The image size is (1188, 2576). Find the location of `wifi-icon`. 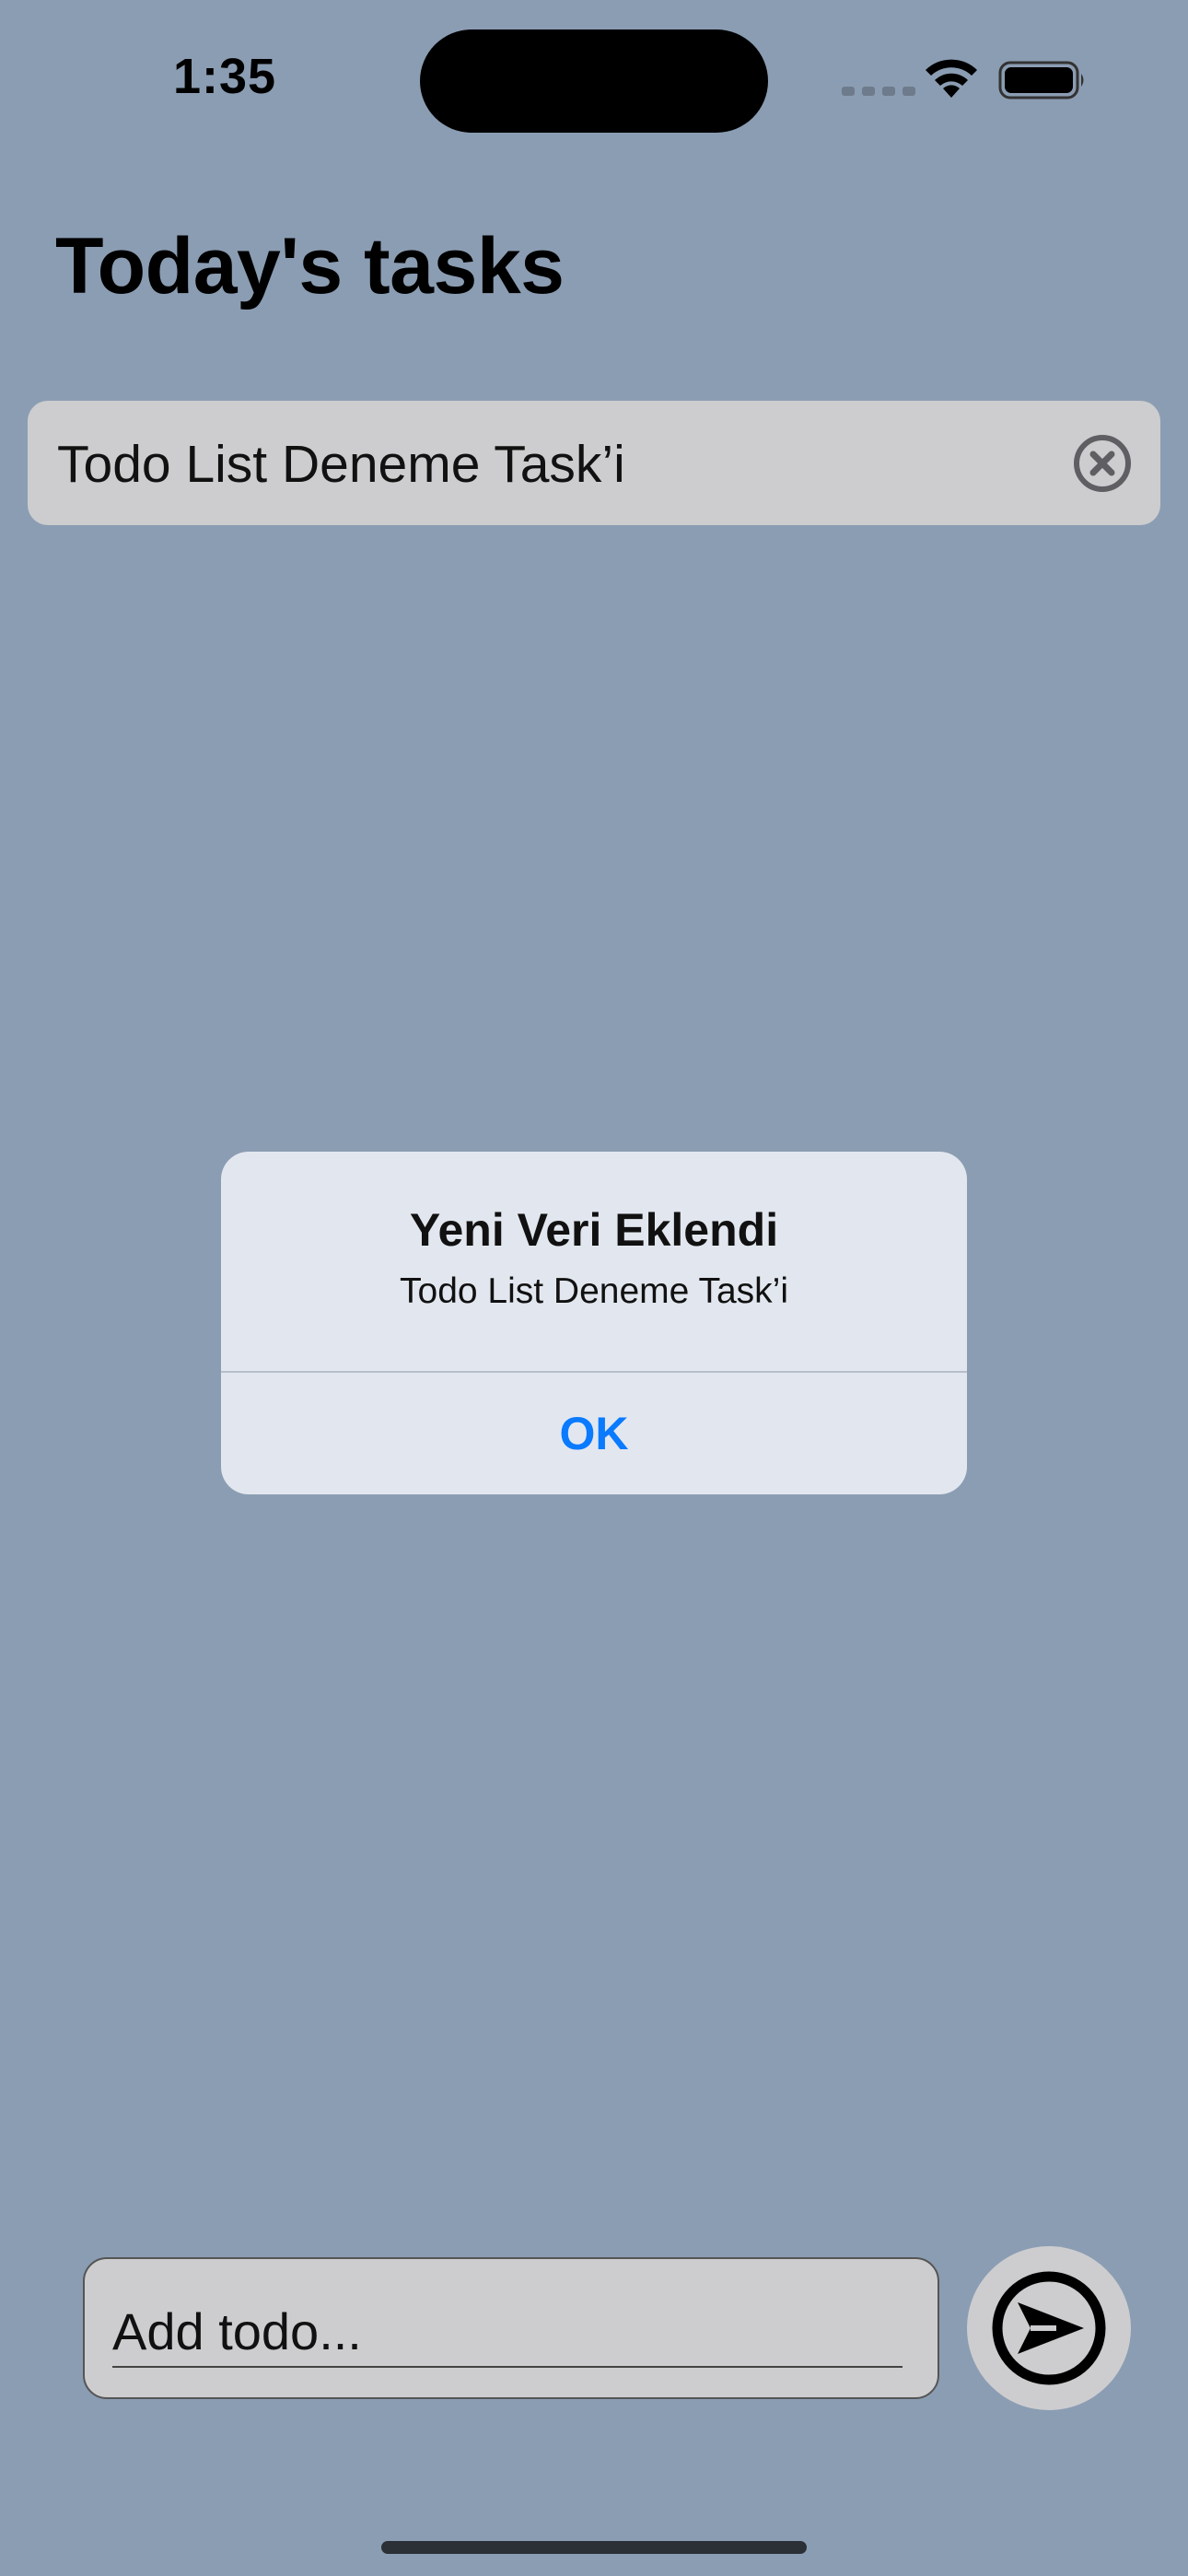

wifi-icon is located at coordinates (951, 78).